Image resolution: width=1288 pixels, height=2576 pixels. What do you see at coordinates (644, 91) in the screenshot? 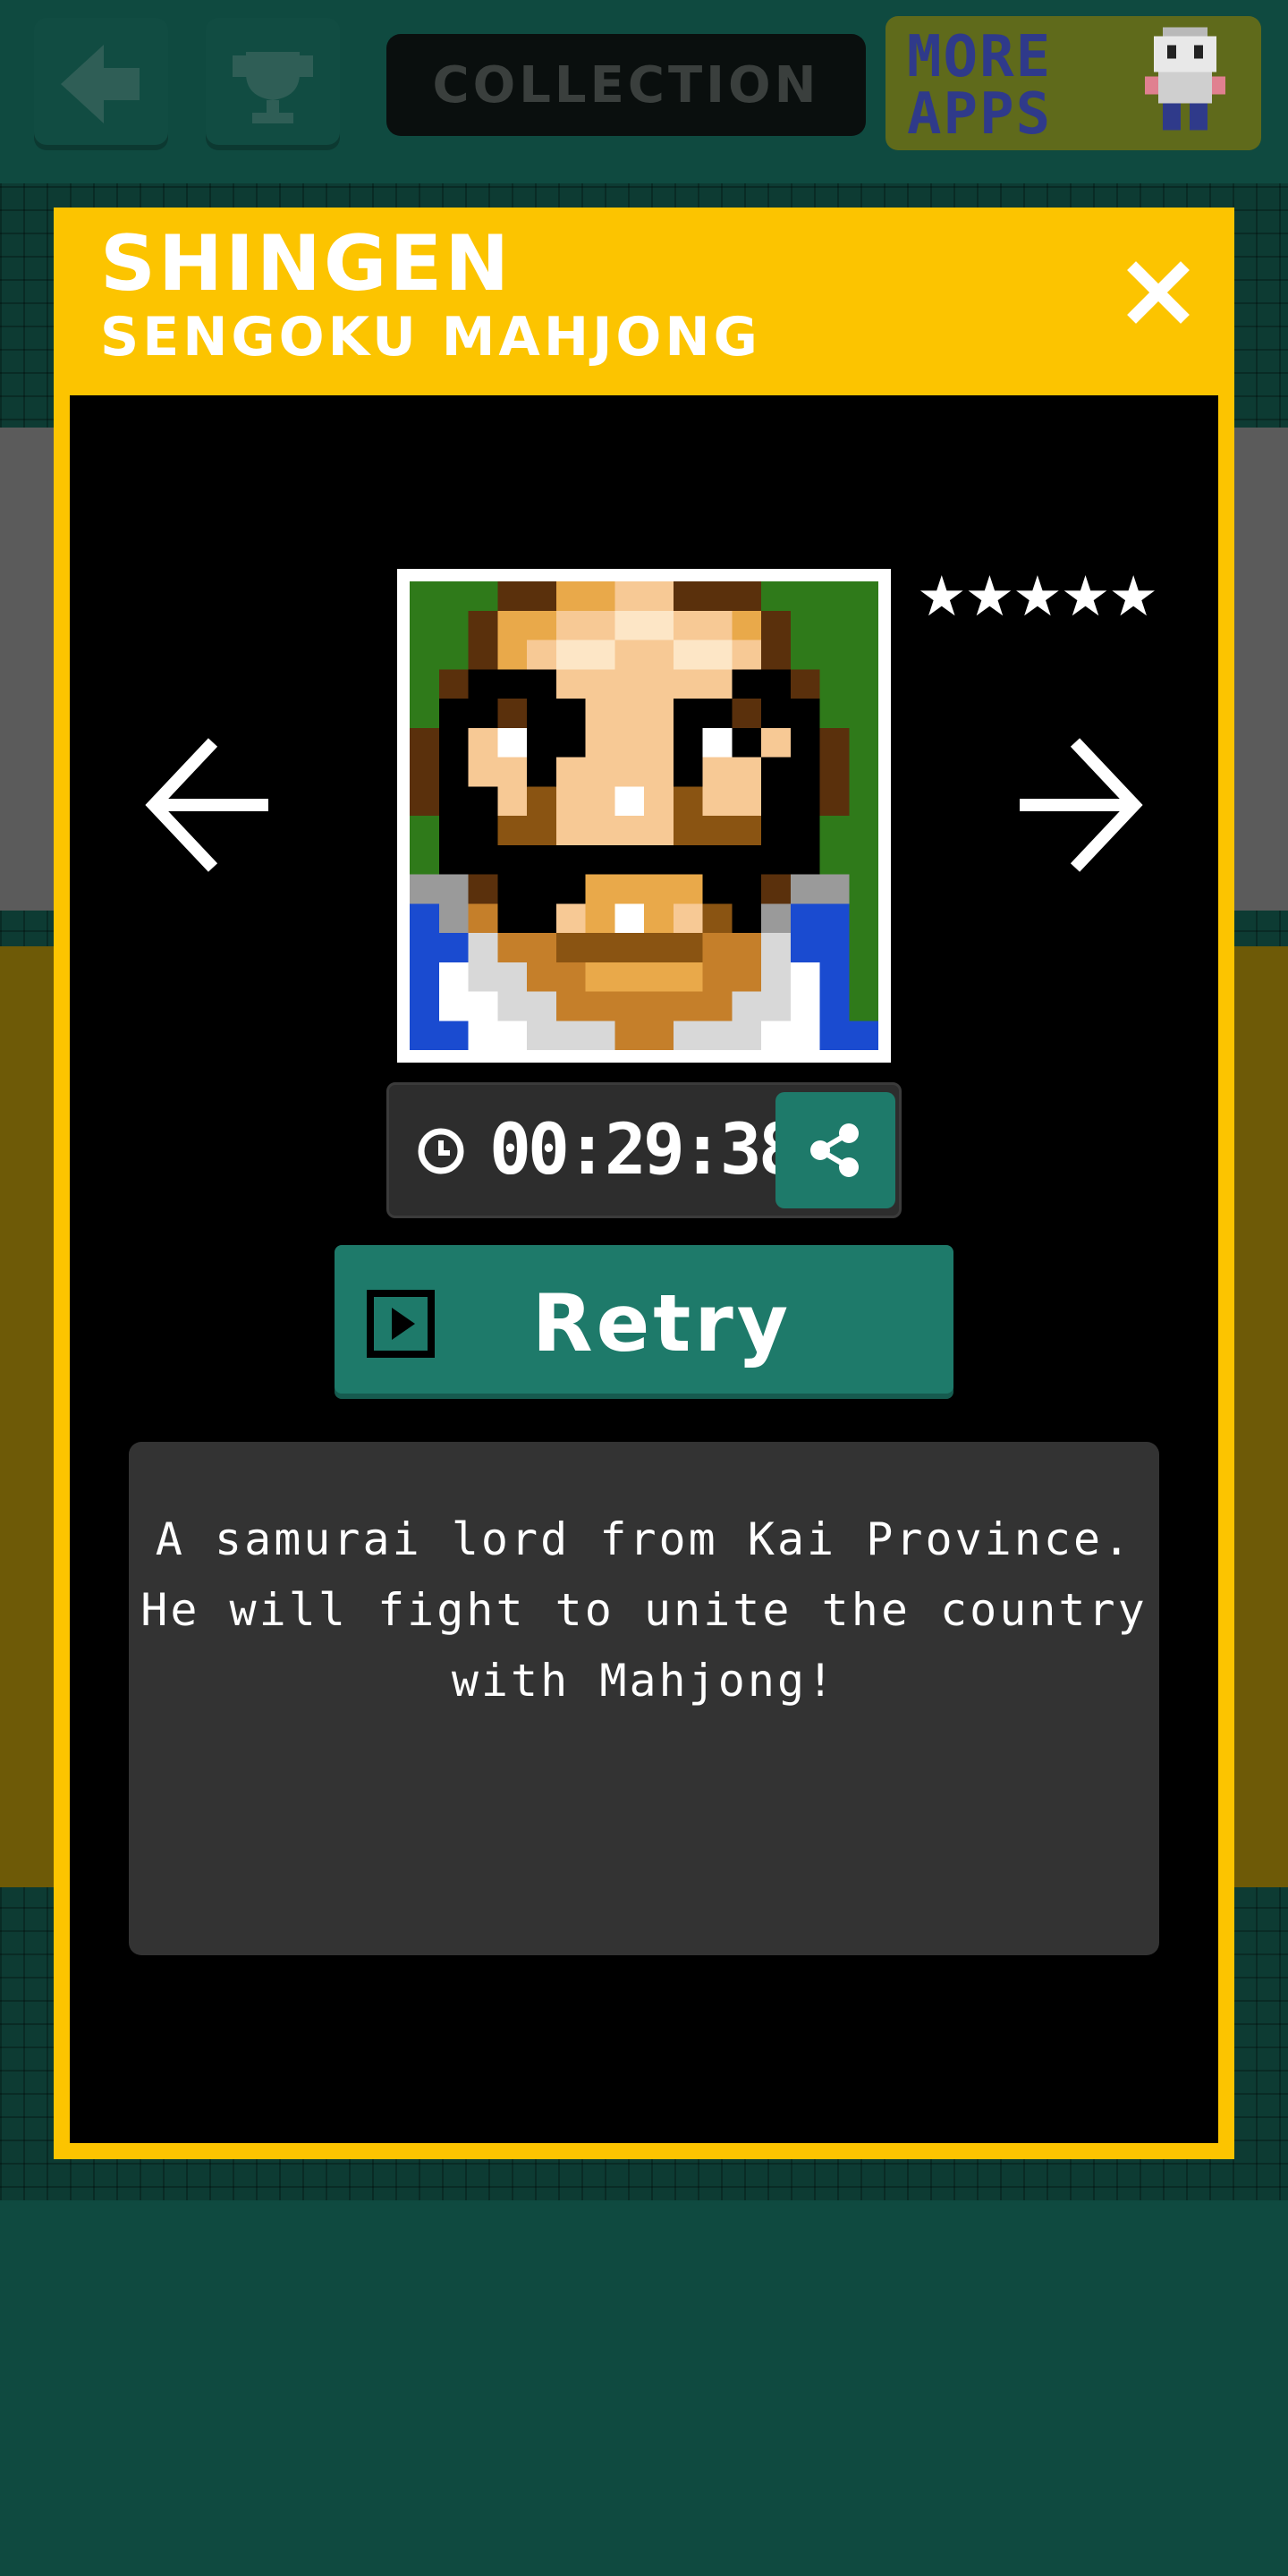
I see `top-bar: COLLECTION MORE APPS` at bounding box center [644, 91].